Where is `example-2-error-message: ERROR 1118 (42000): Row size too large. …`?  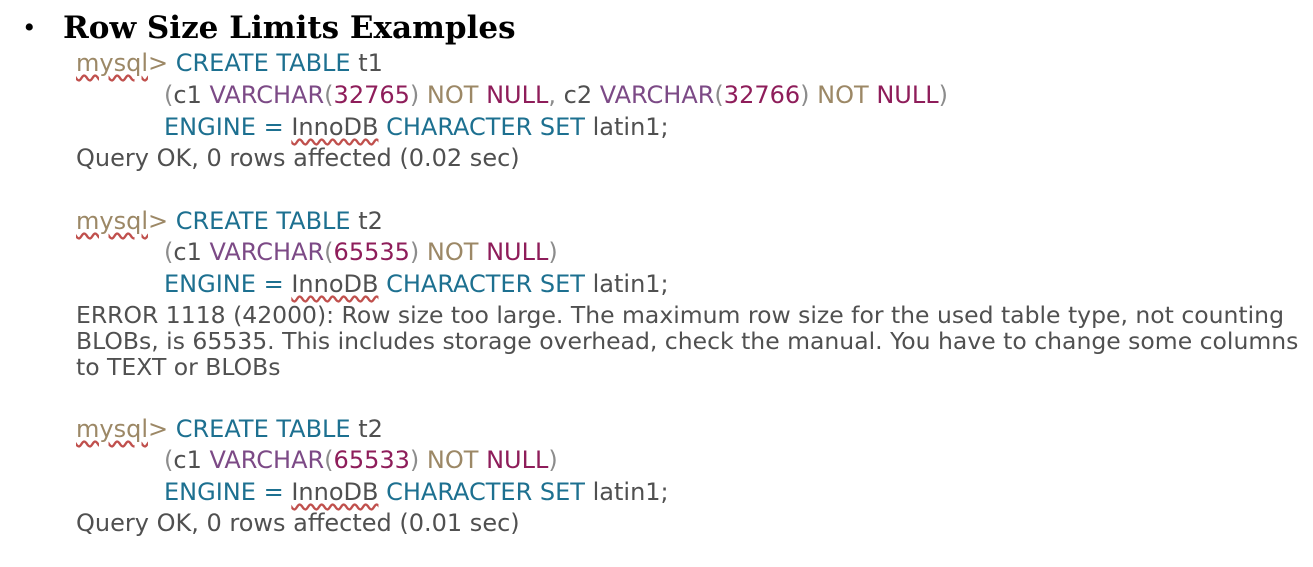 example-2-error-message: ERROR 1118 (42000): Row size too large. … is located at coordinates (687, 341).